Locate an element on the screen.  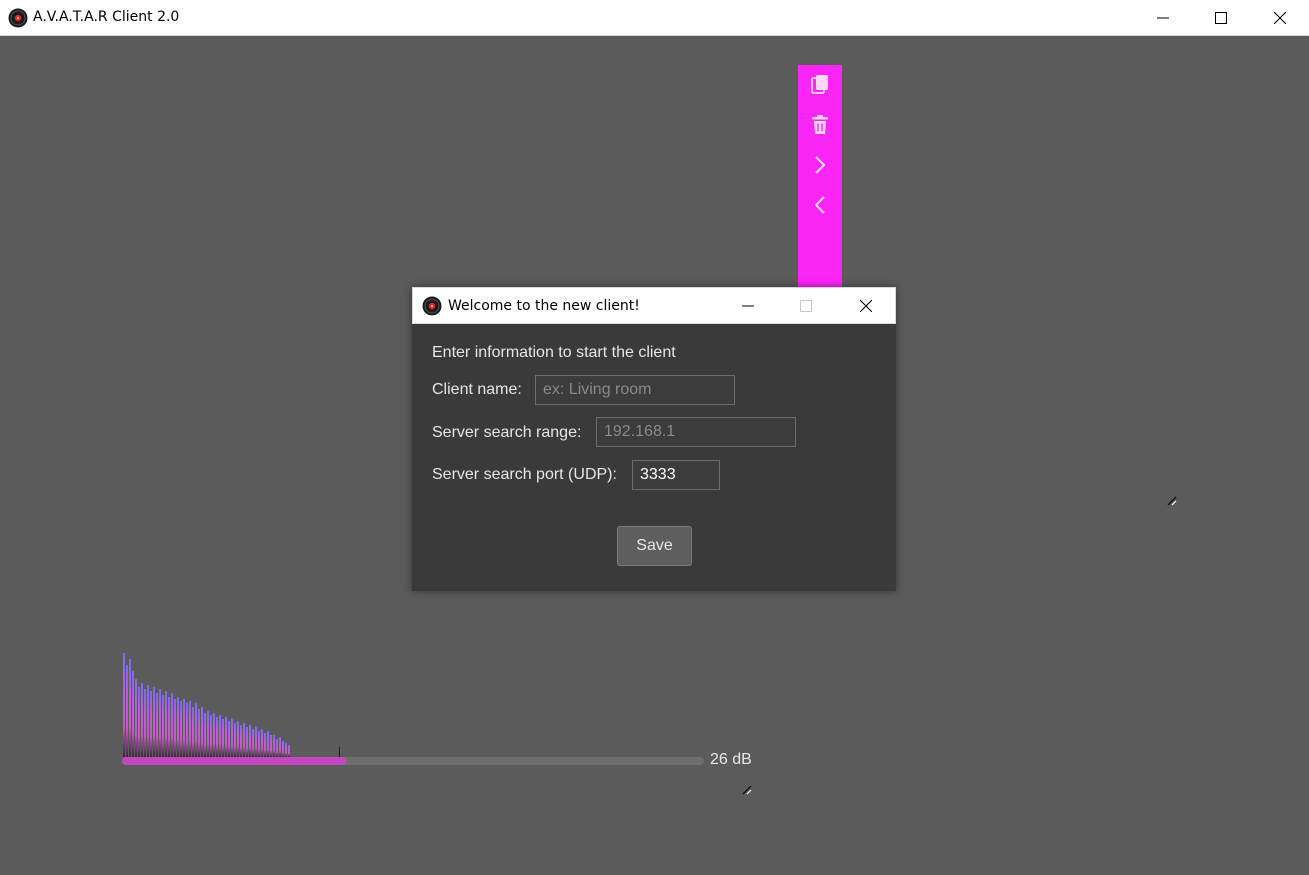
dialog-minimize-button is located at coordinates (748, 306).